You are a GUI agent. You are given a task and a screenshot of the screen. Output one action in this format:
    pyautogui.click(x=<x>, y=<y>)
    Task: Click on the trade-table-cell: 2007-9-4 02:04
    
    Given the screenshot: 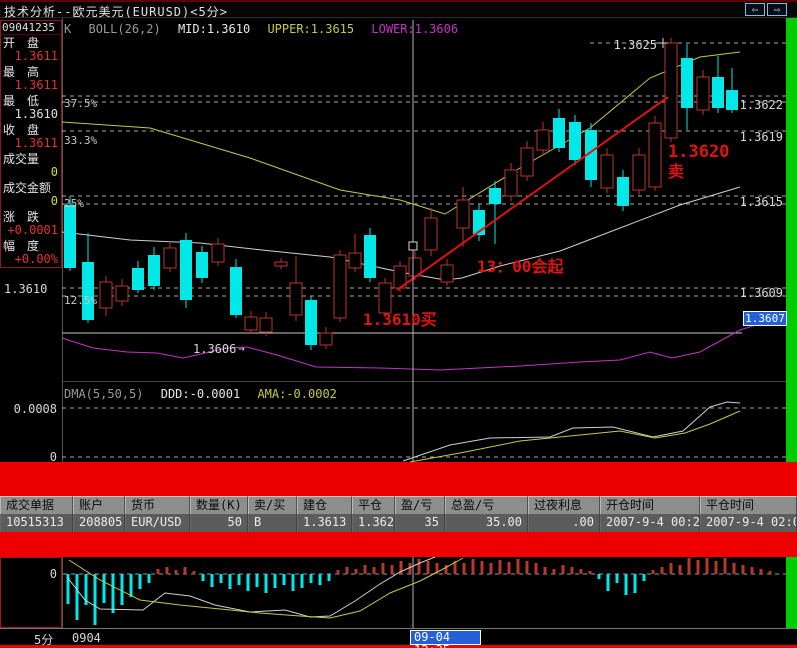 What is the action you would take?
    pyautogui.click(x=748, y=523)
    